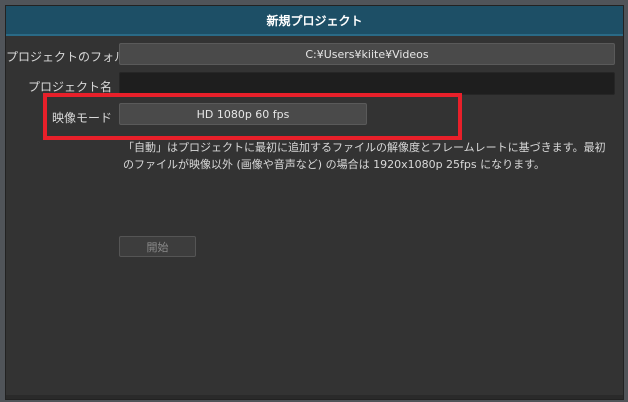 This screenshot has width=628, height=402. What do you see at coordinates (243, 114) in the screenshot?
I see `video-mode-button: HD 1080p 60 fps` at bounding box center [243, 114].